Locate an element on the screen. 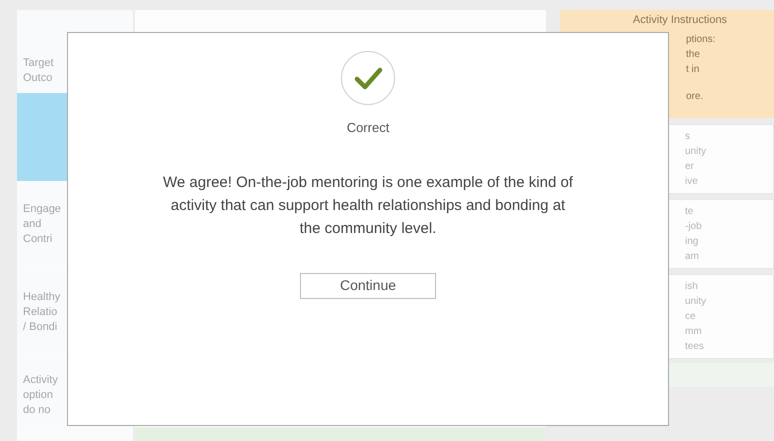 This screenshot has width=774, height=441. card-text: te is located at coordinates (689, 212).